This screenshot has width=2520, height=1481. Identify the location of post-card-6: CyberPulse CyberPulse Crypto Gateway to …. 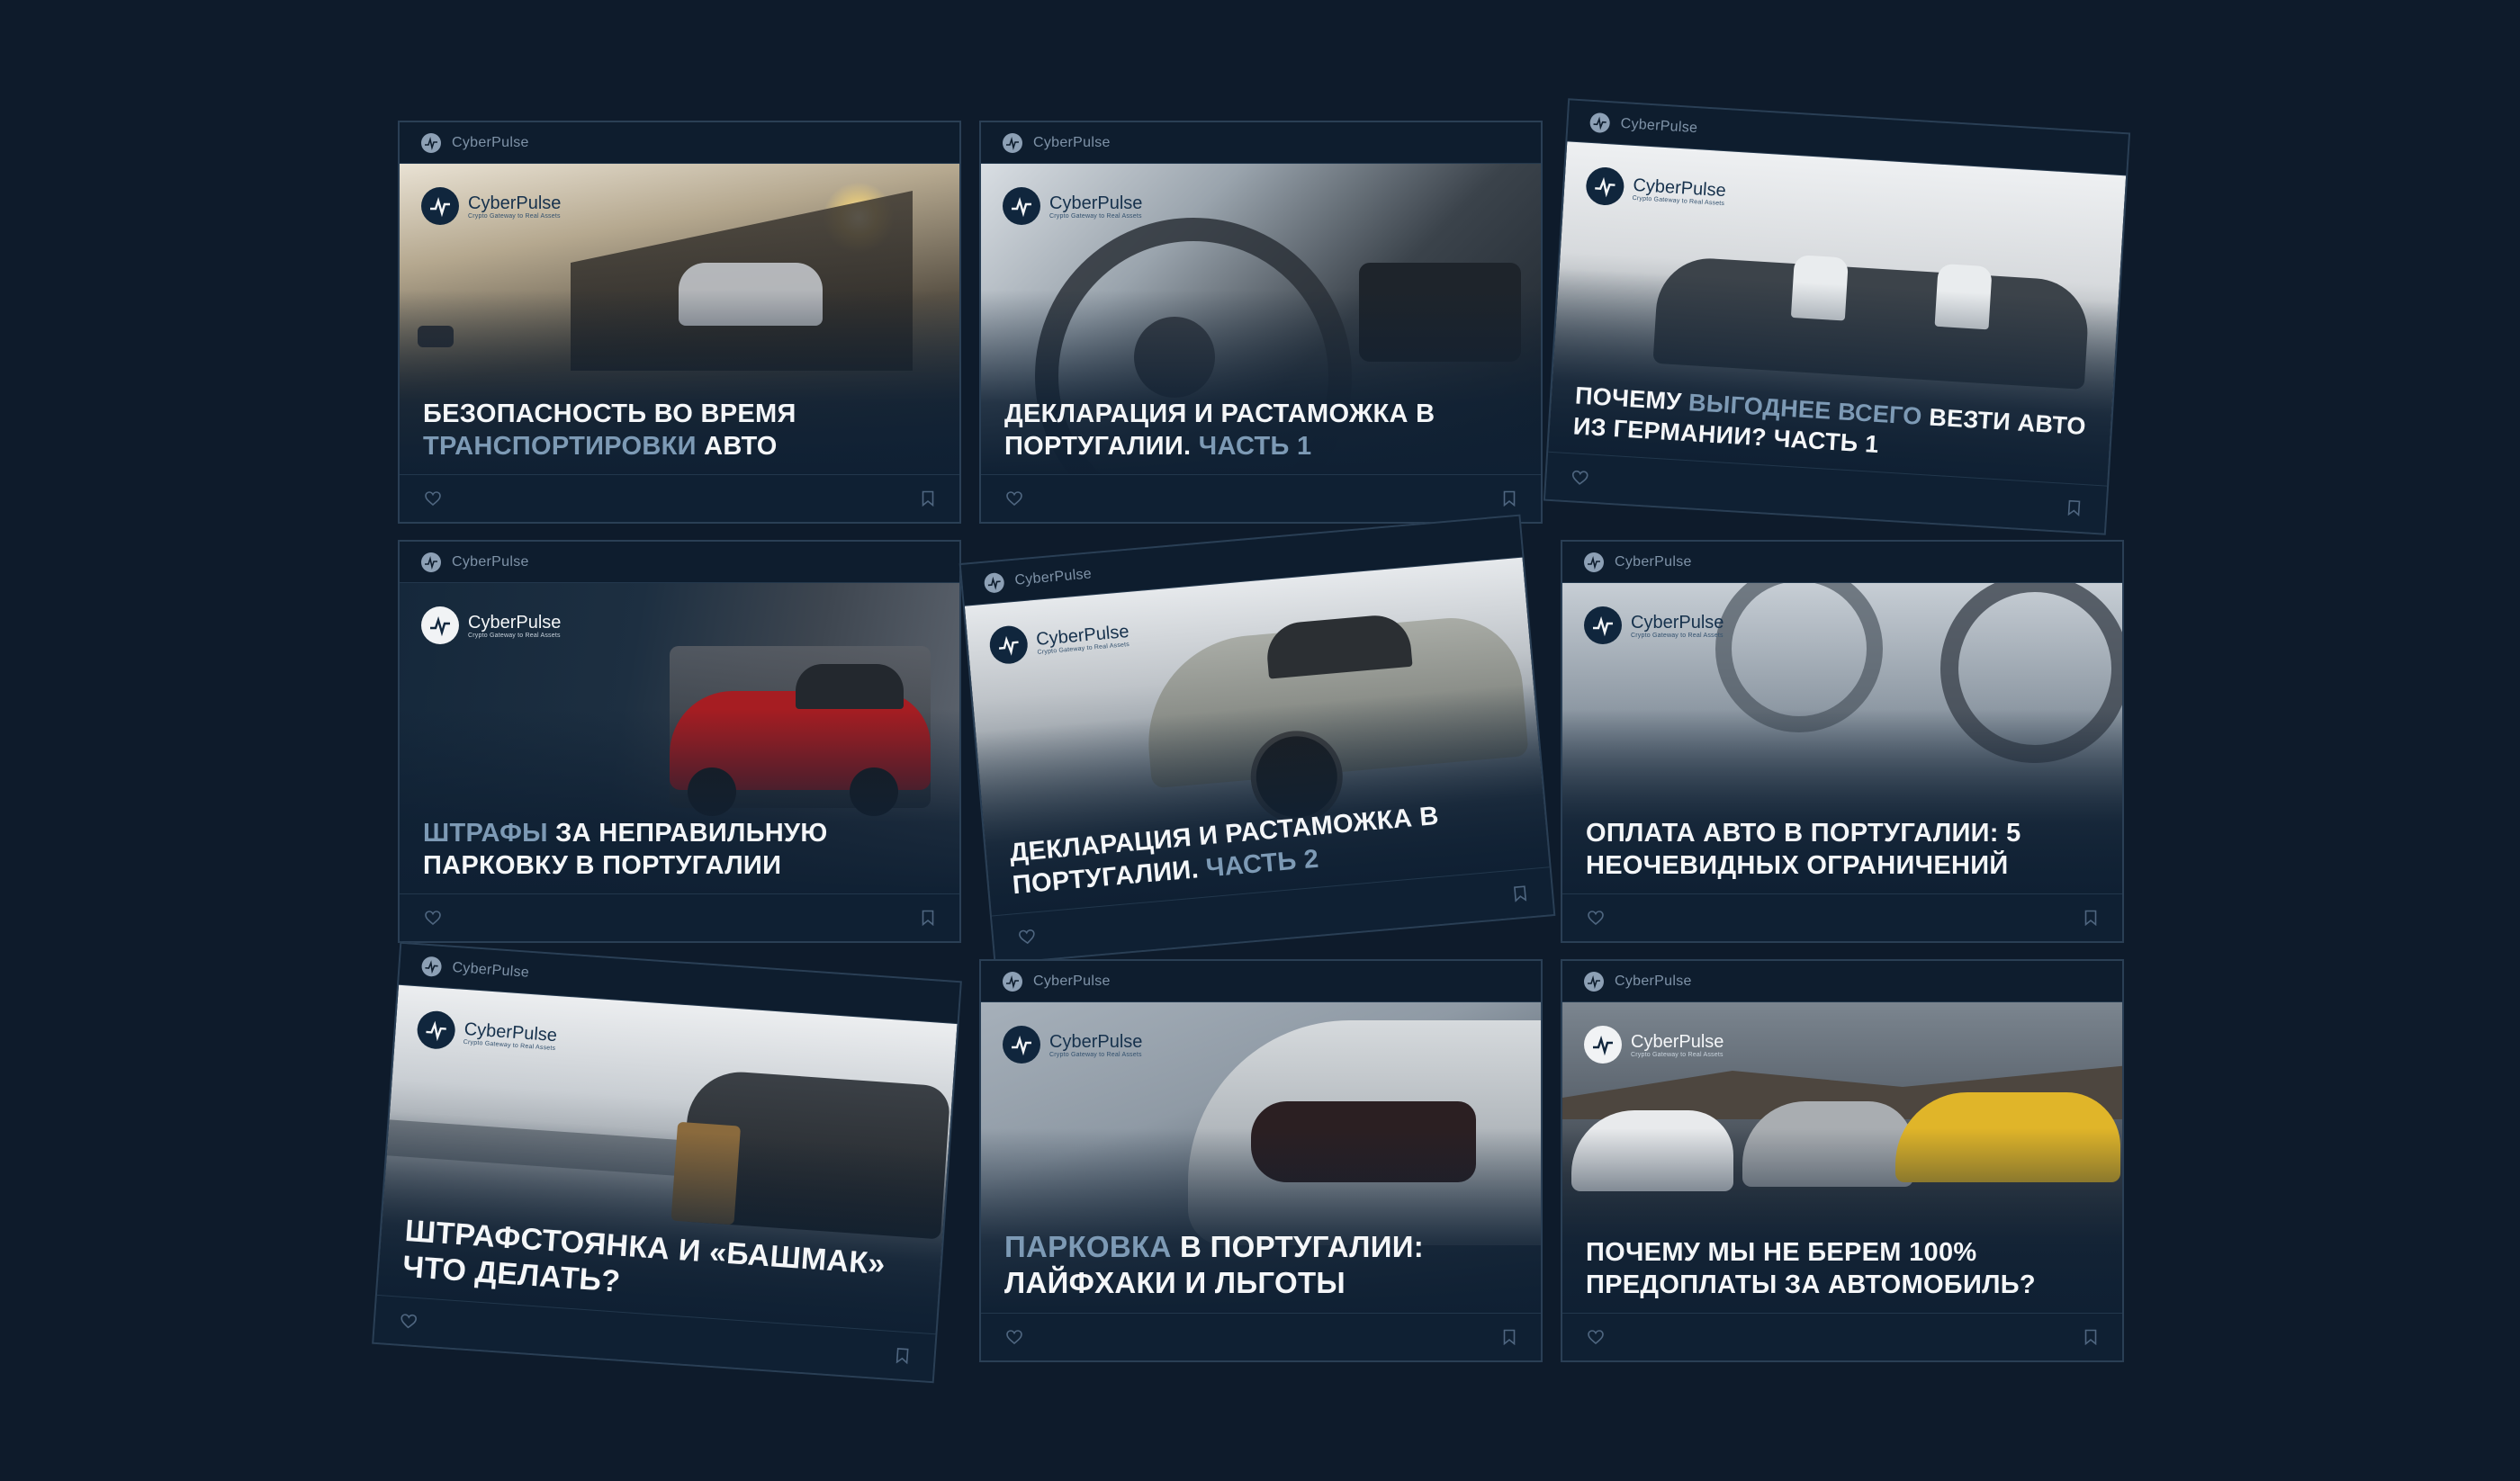
(1843, 741).